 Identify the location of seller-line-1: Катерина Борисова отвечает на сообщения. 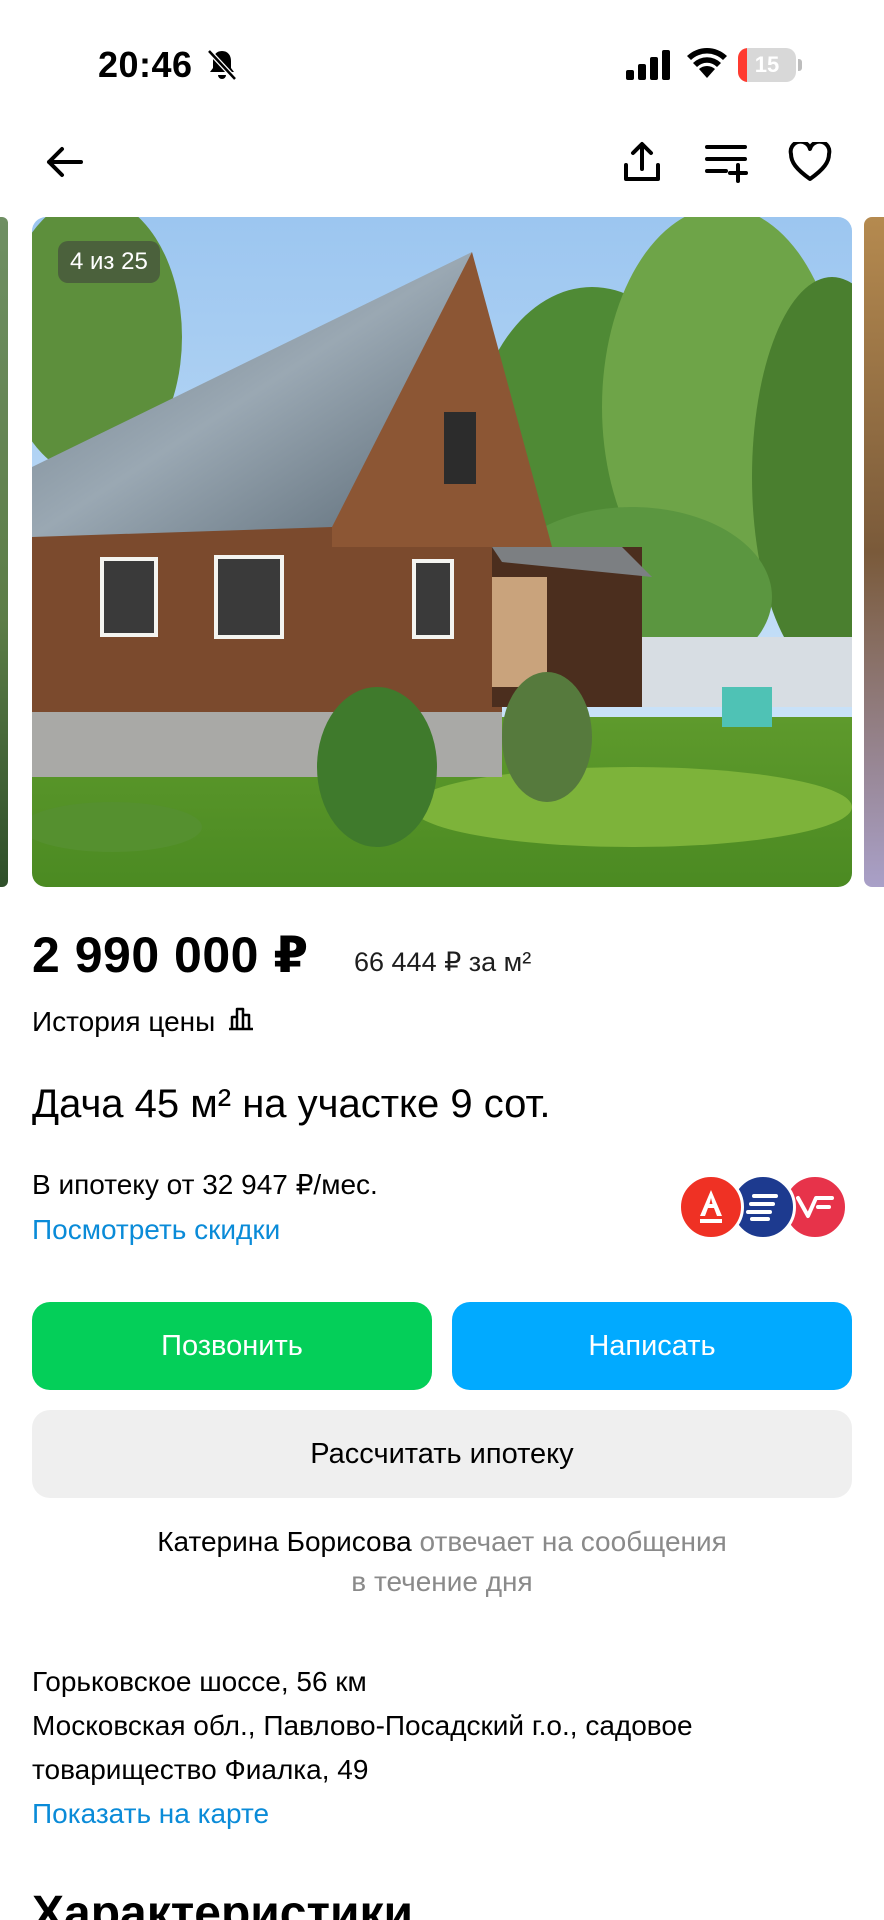
(442, 1542).